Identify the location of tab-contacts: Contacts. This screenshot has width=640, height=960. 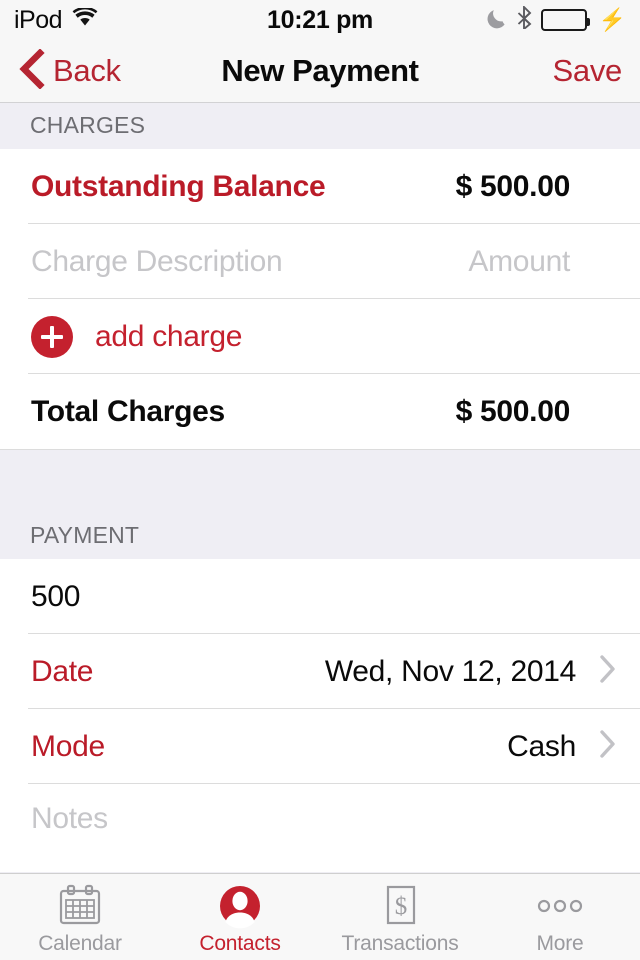
(240, 915).